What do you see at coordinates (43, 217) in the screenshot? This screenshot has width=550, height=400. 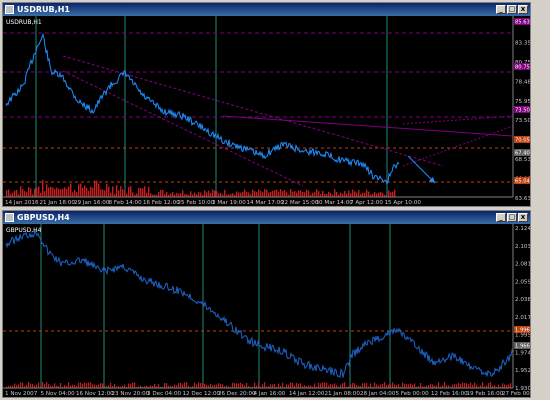 I see `window-title: GBPUSD,H4` at bounding box center [43, 217].